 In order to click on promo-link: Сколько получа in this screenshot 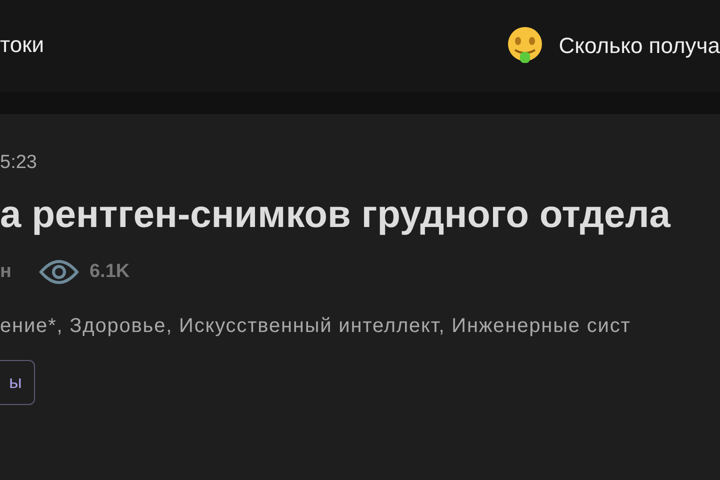, I will do `click(639, 46)`.